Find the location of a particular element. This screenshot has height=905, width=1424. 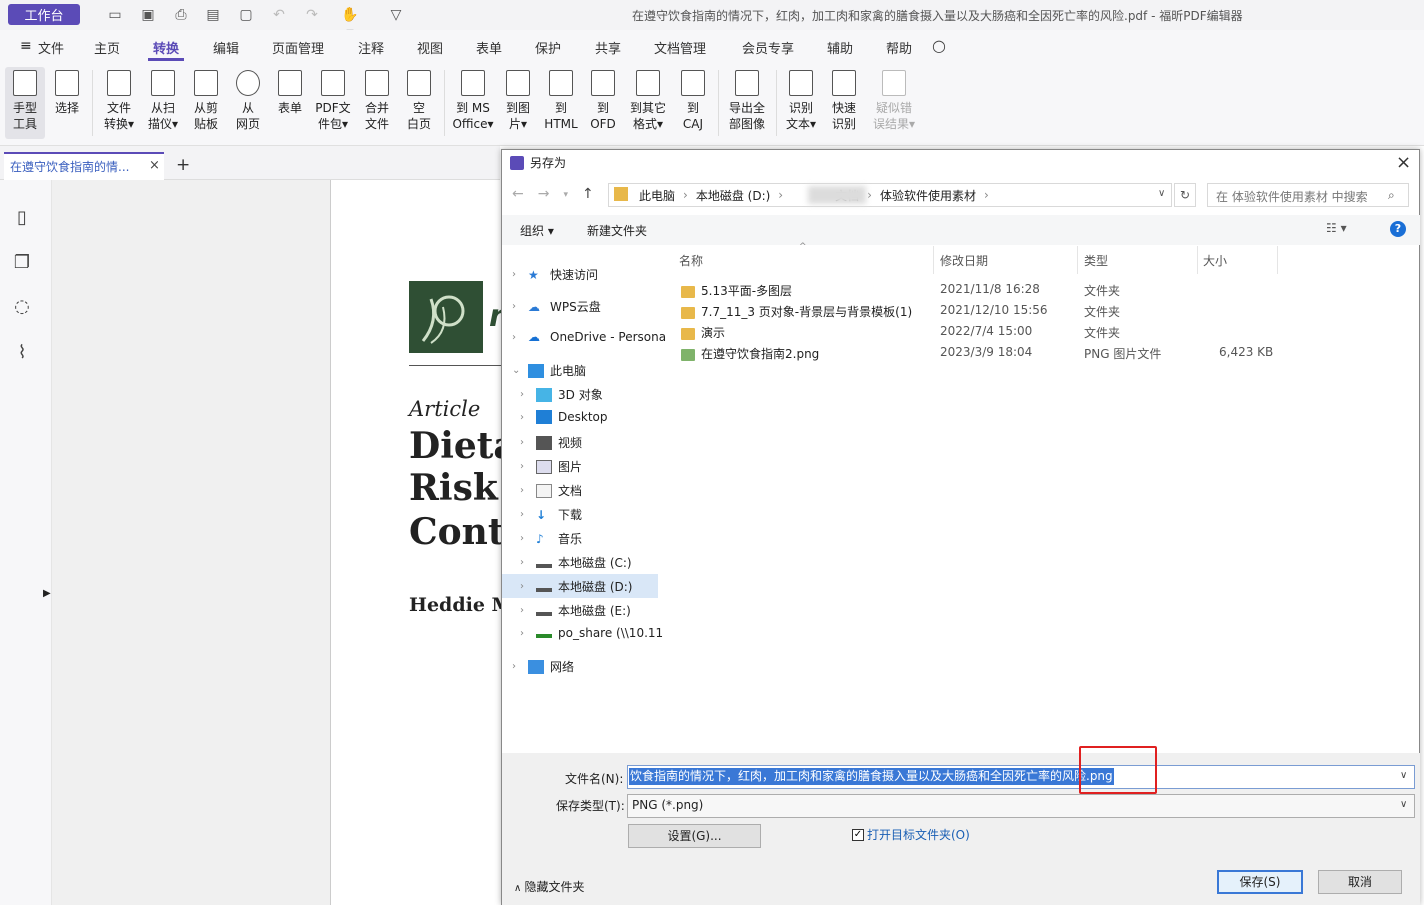

column-type: 类型 is located at coordinates (1096, 260).